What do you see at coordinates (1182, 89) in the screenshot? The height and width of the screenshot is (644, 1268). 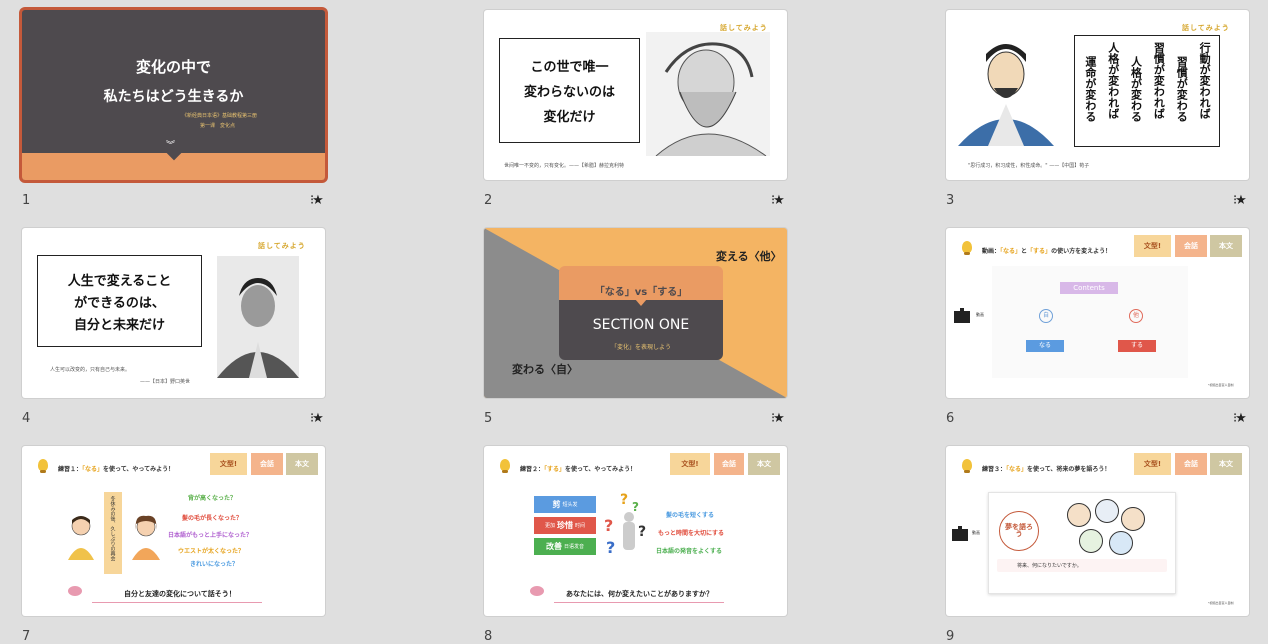 I see `vertical-line: 習慣が変わる` at bounding box center [1182, 89].